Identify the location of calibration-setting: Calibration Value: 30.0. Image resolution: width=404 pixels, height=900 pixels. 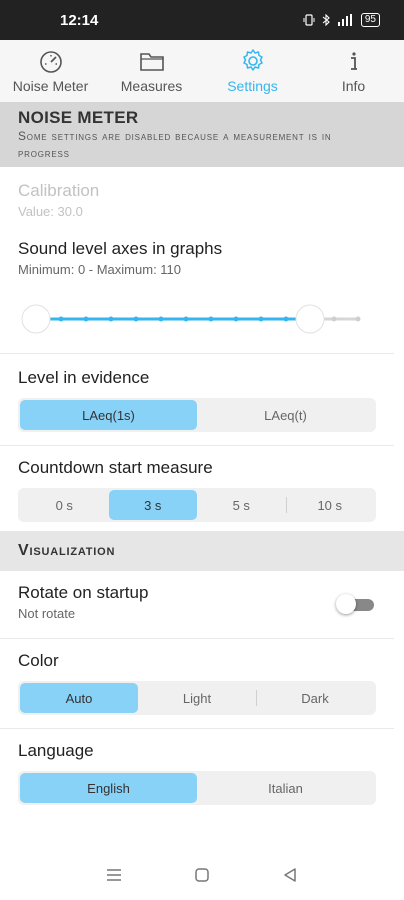
(197, 193).